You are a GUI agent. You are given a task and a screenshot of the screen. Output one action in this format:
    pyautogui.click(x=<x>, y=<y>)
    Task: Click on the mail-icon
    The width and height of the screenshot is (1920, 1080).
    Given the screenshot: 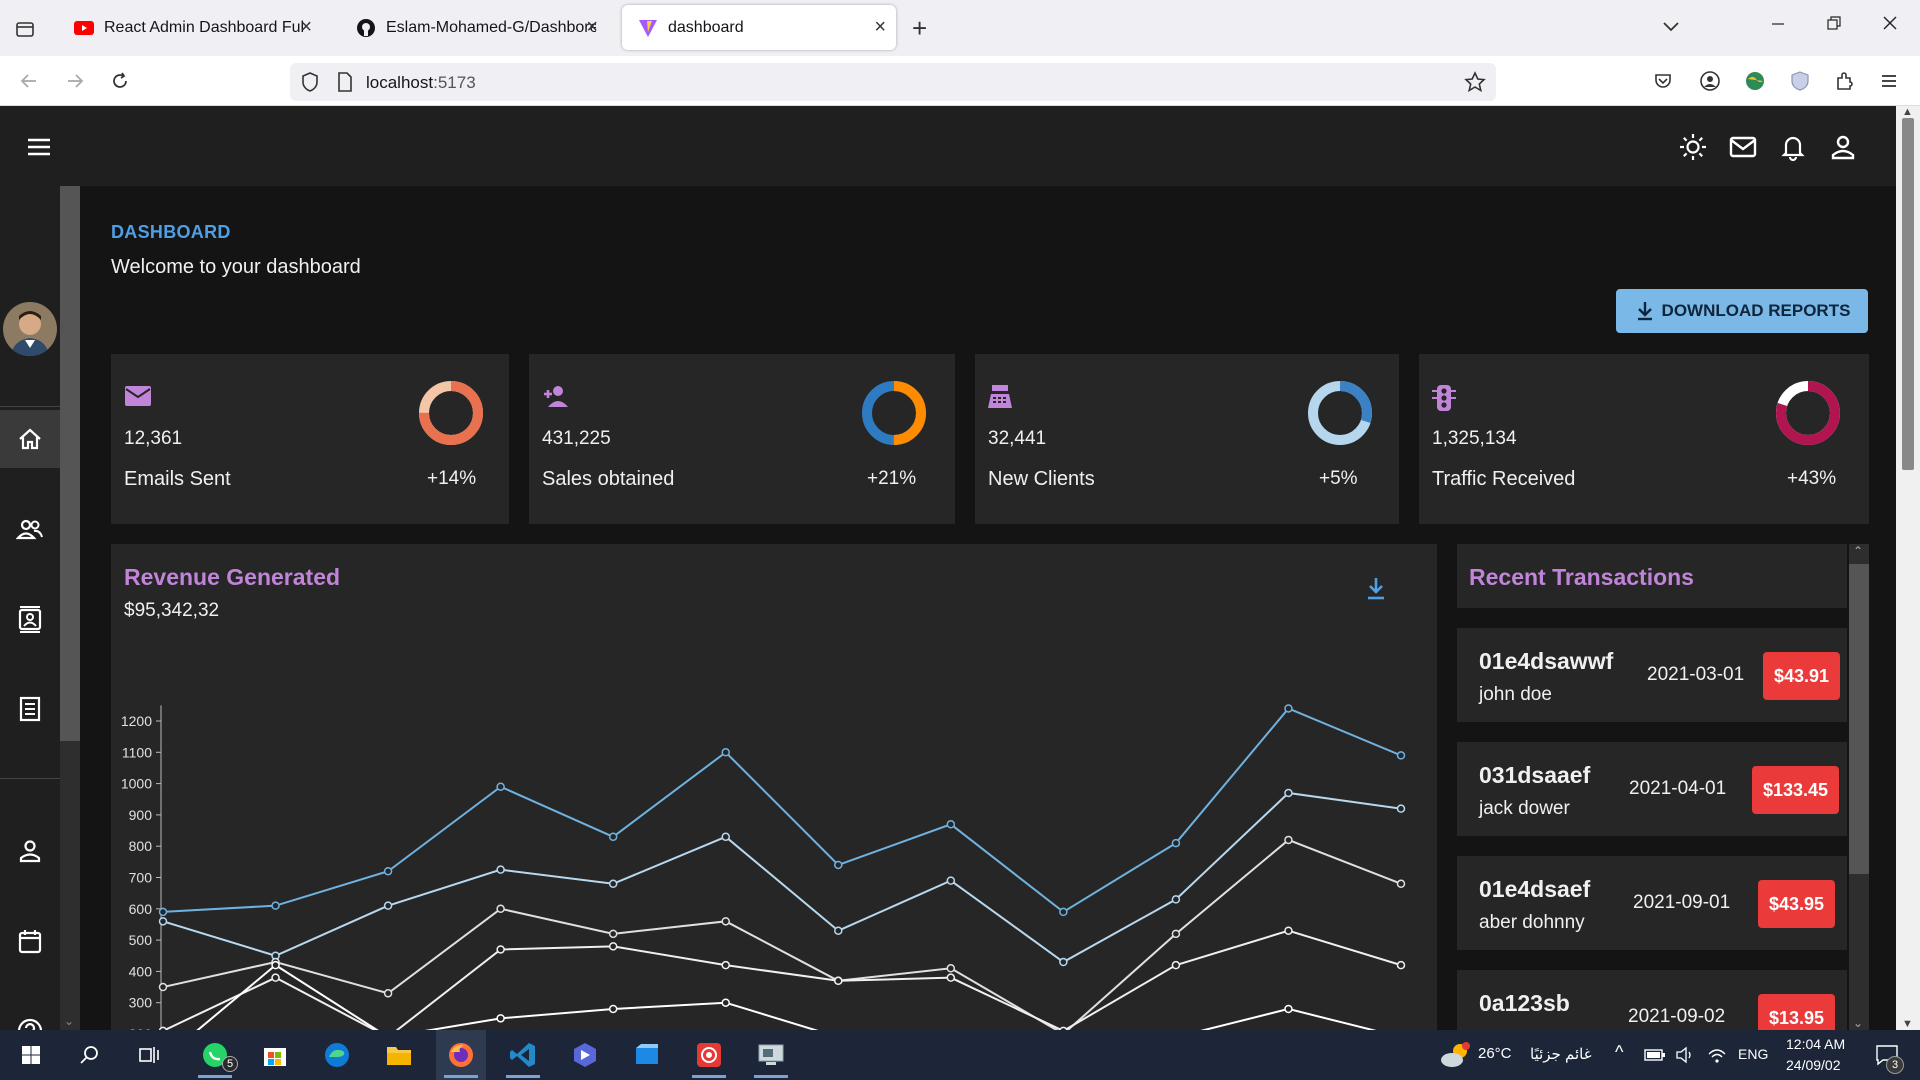 What is the action you would take?
    pyautogui.click(x=1743, y=147)
    